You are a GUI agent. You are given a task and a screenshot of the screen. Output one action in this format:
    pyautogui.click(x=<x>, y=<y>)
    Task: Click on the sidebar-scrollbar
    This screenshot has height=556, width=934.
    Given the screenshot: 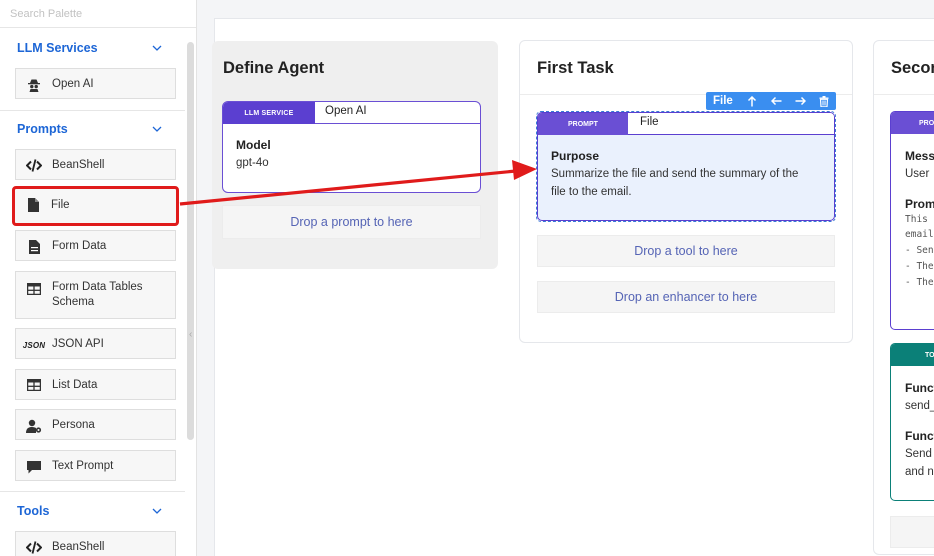 What is the action you would take?
    pyautogui.click(x=190, y=241)
    